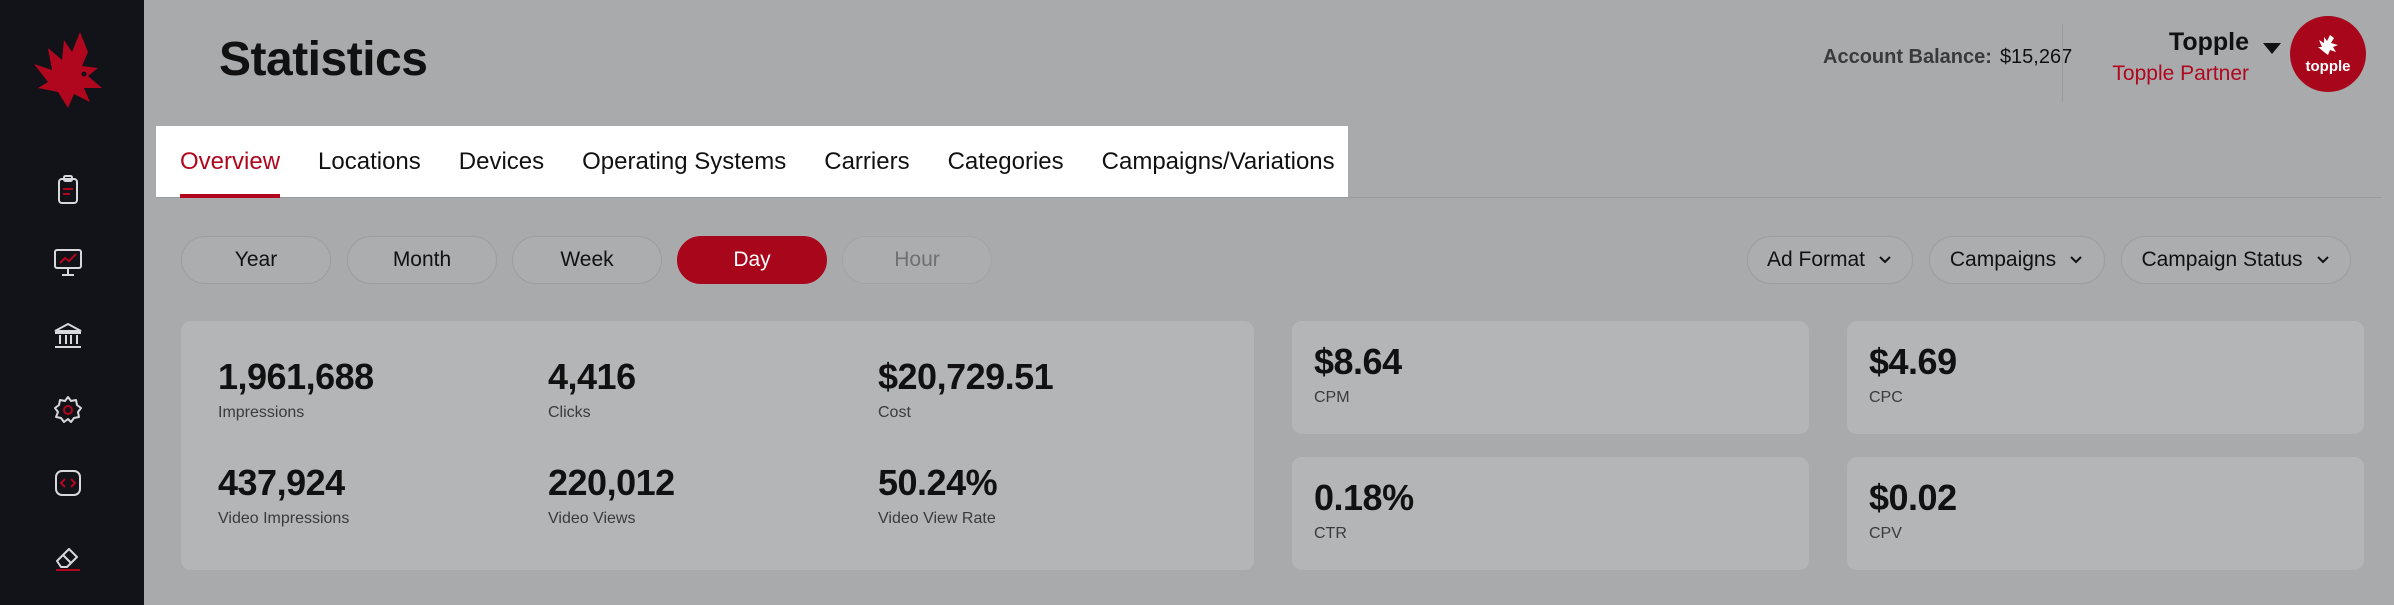 The image size is (2394, 605). Describe the element at coordinates (2062, 63) in the screenshot. I see `header-divider` at that location.